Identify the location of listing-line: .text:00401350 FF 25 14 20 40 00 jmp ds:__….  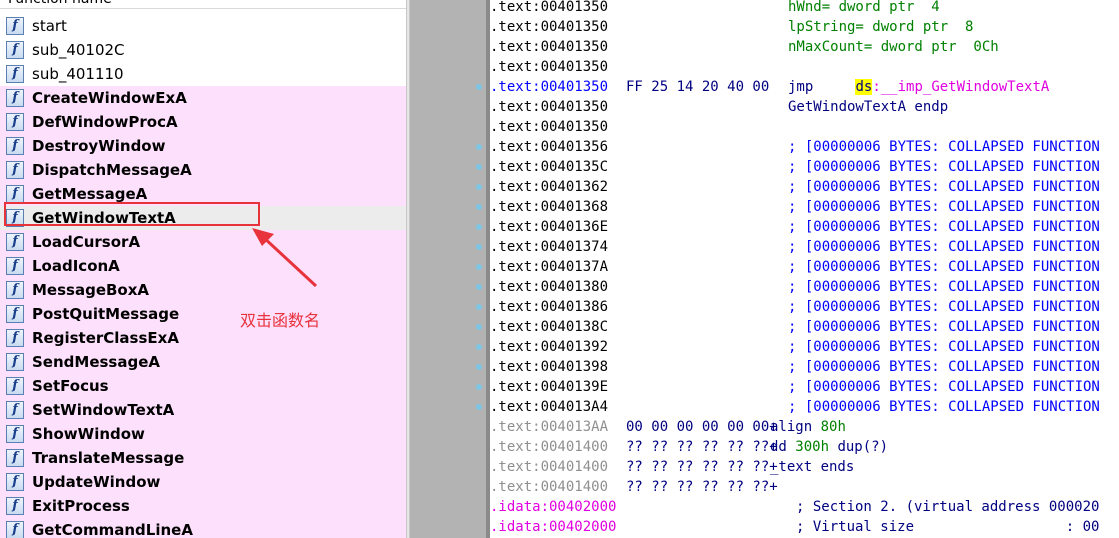
(804, 87).